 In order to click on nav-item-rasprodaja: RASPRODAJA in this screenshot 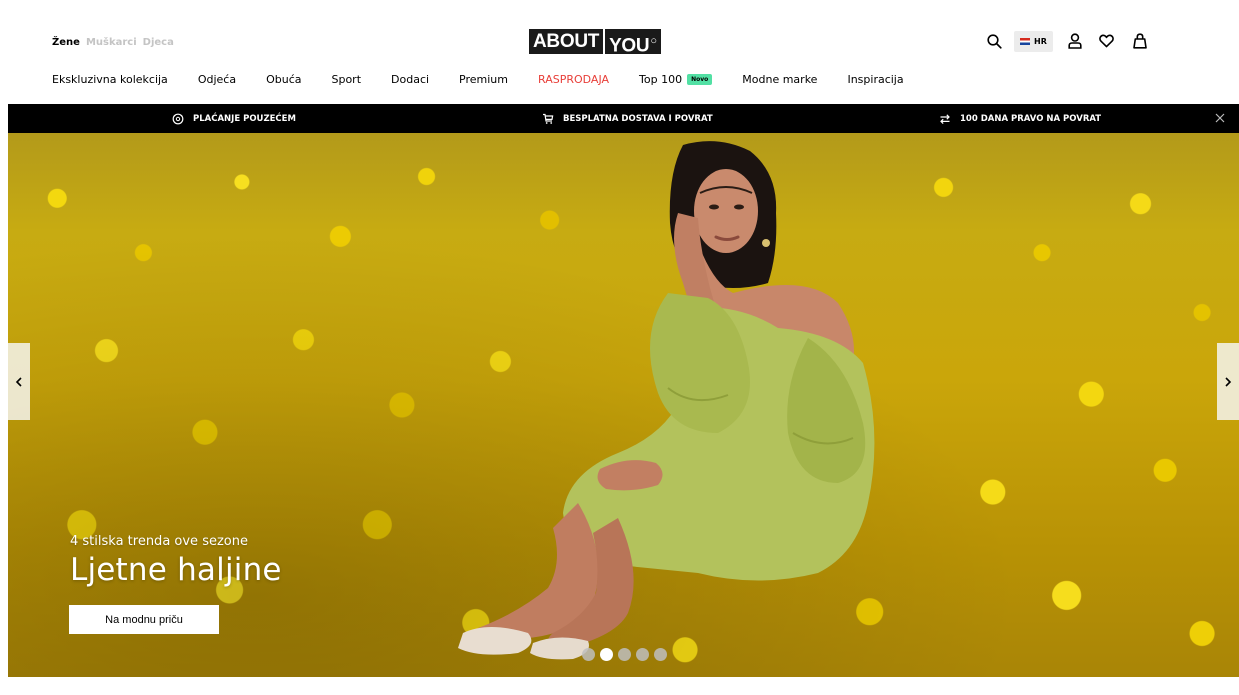, I will do `click(573, 79)`.